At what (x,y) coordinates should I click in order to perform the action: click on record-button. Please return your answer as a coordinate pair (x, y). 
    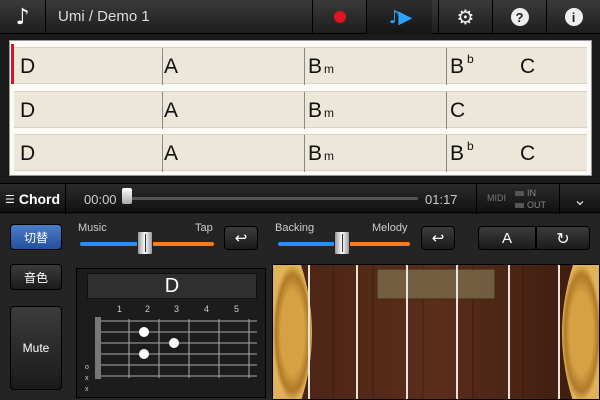
    Looking at the image, I should click on (339, 17).